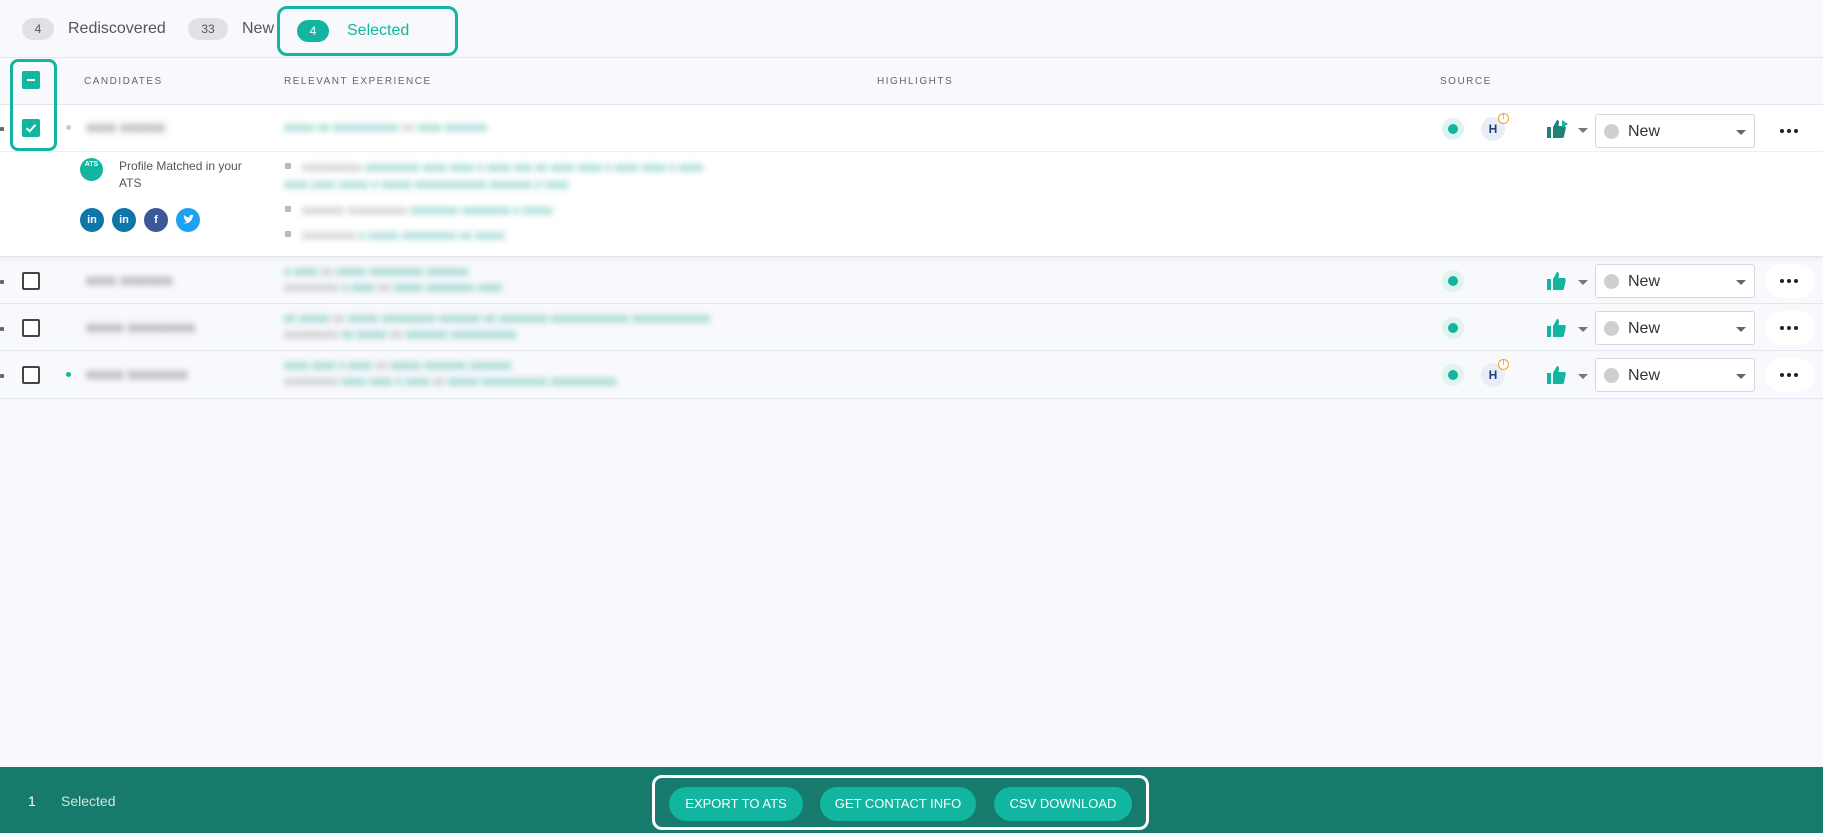 The width and height of the screenshot is (1823, 833). What do you see at coordinates (736, 804) in the screenshot?
I see `export-to-ats-button: EXPORT TO ATS` at bounding box center [736, 804].